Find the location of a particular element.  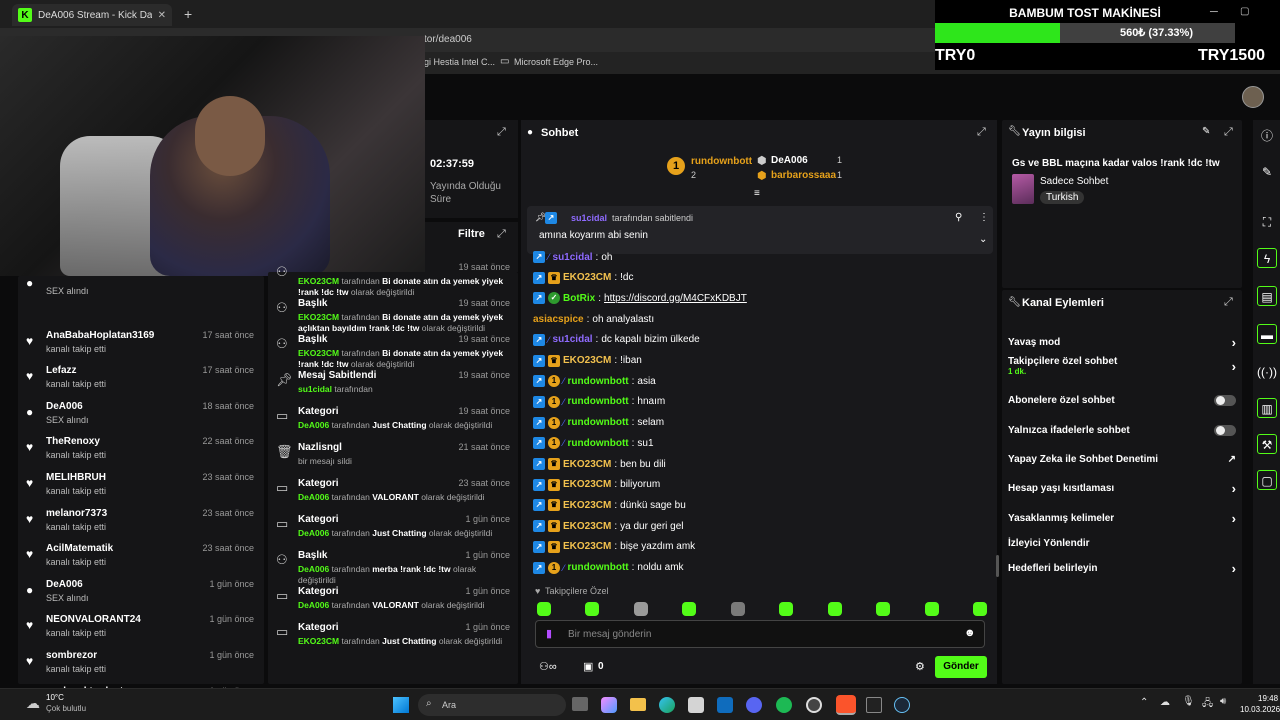

channel-action-item: Yasaklanmış kelimeler › is located at coordinates (1122, 518).